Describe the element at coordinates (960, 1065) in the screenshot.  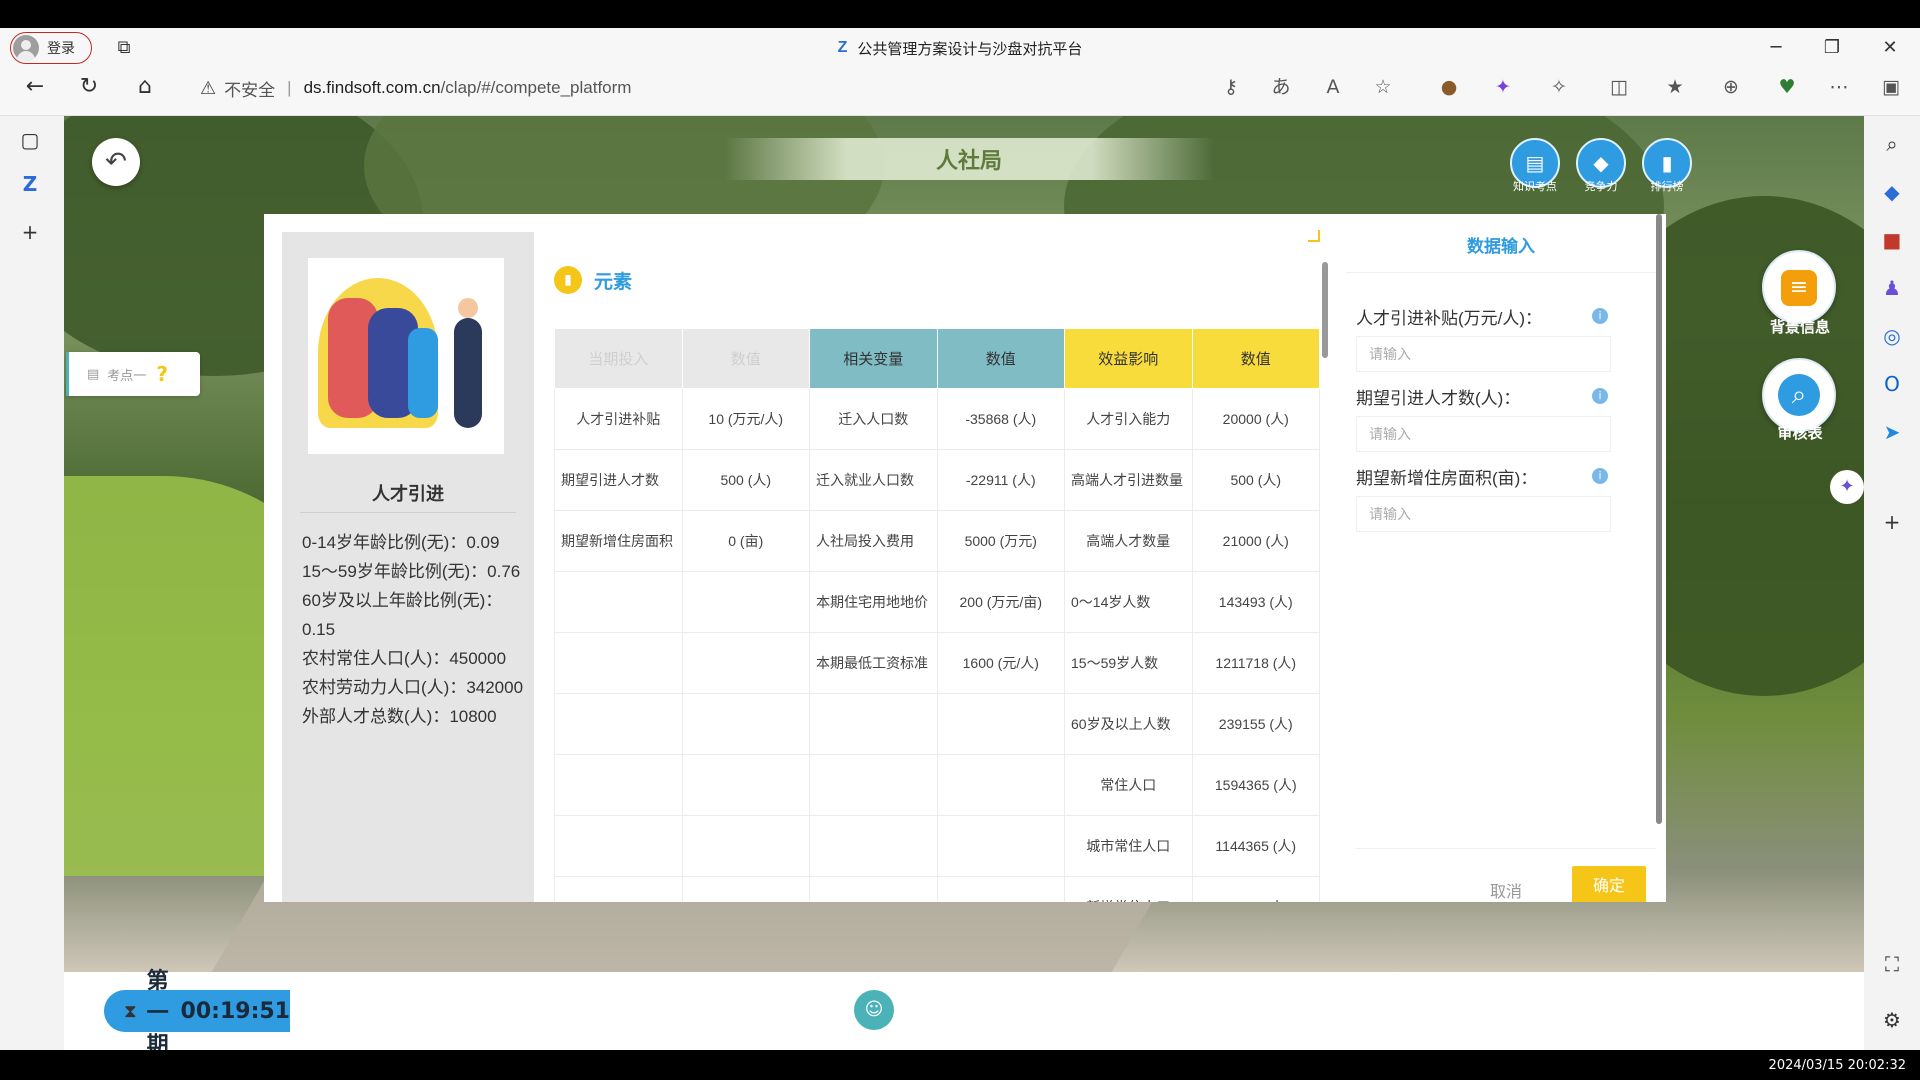
I see `taskbar: 2024/03/15 20:02:32` at that location.